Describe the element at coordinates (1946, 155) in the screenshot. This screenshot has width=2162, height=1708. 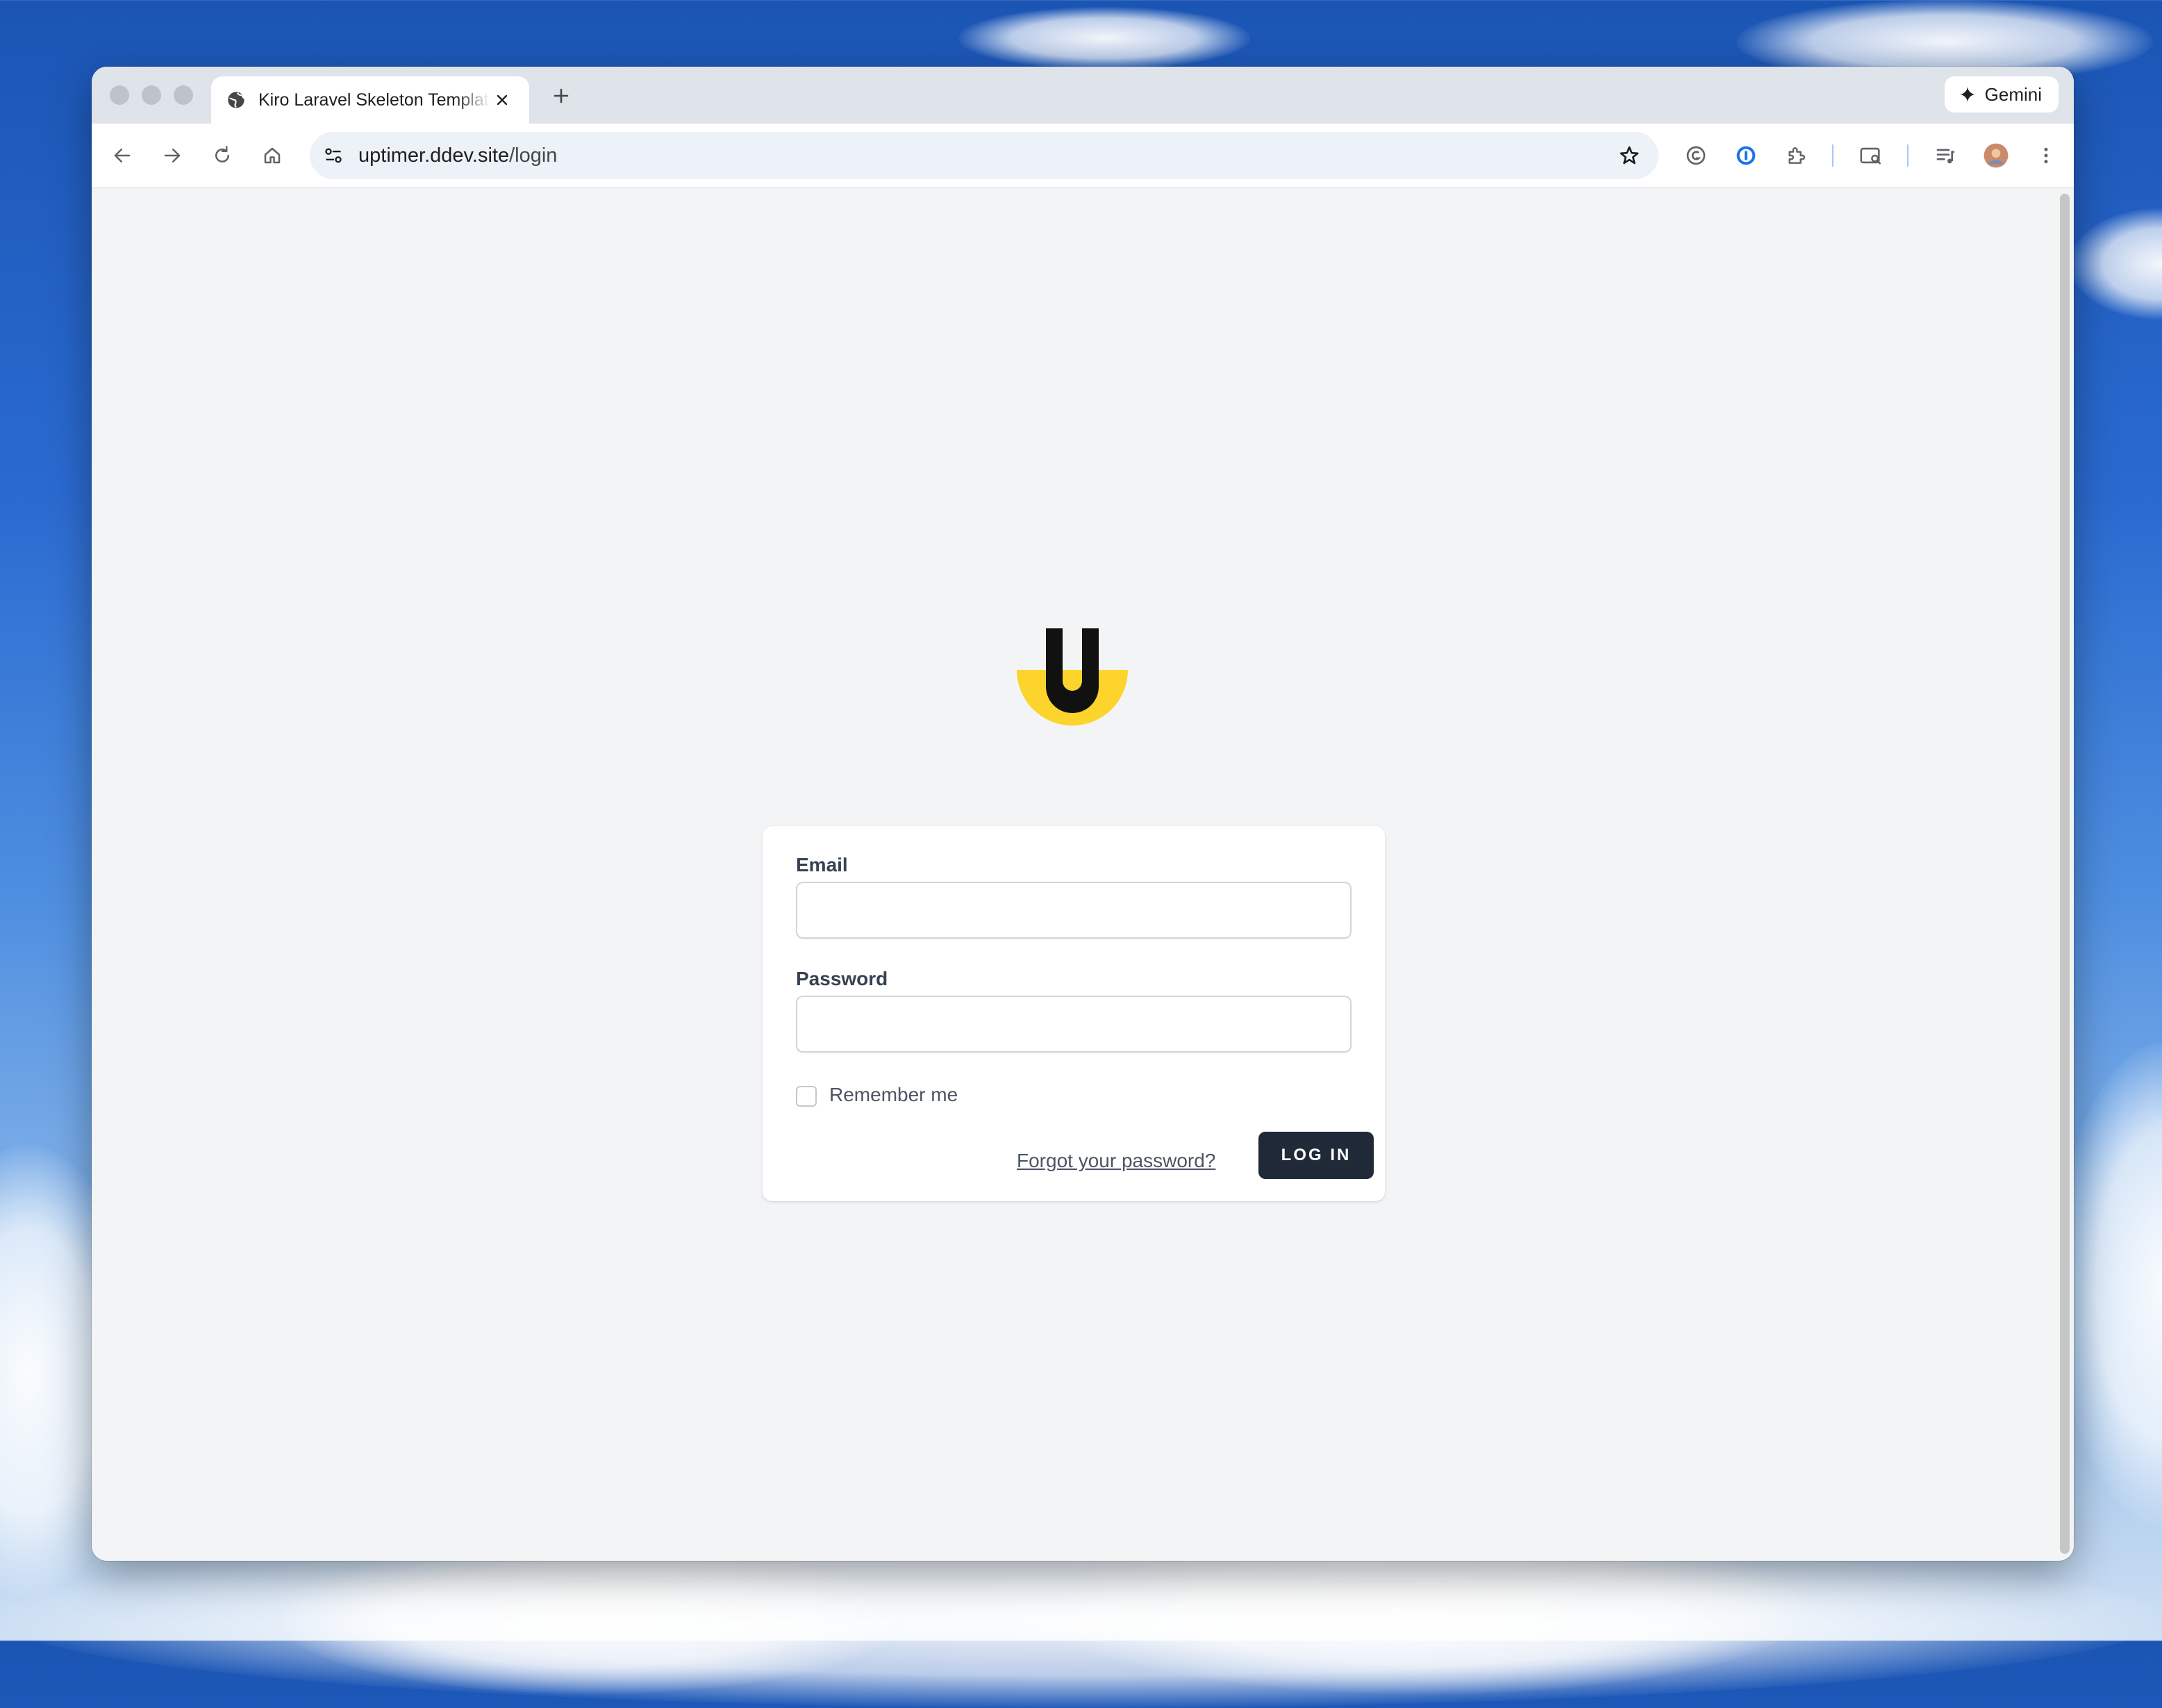
I see `media-queue-icon` at that location.